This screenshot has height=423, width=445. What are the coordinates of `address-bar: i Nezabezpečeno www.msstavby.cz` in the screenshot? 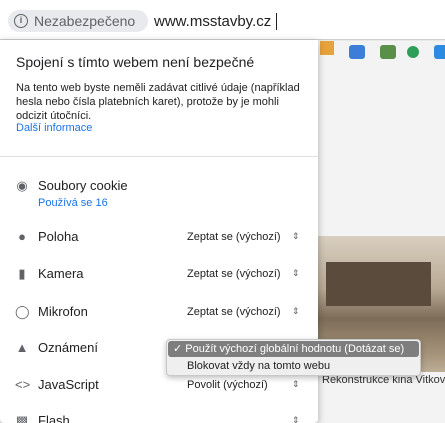 It's located at (222, 20).